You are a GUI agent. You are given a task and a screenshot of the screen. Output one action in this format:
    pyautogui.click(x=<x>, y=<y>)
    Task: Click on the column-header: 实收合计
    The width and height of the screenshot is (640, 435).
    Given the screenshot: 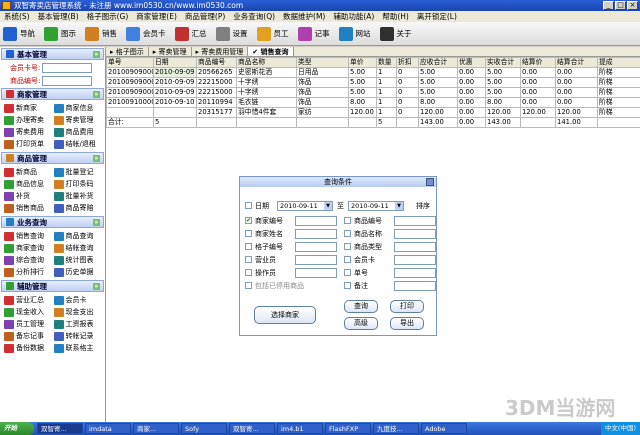 What is the action you would take?
    pyautogui.click(x=503, y=62)
    